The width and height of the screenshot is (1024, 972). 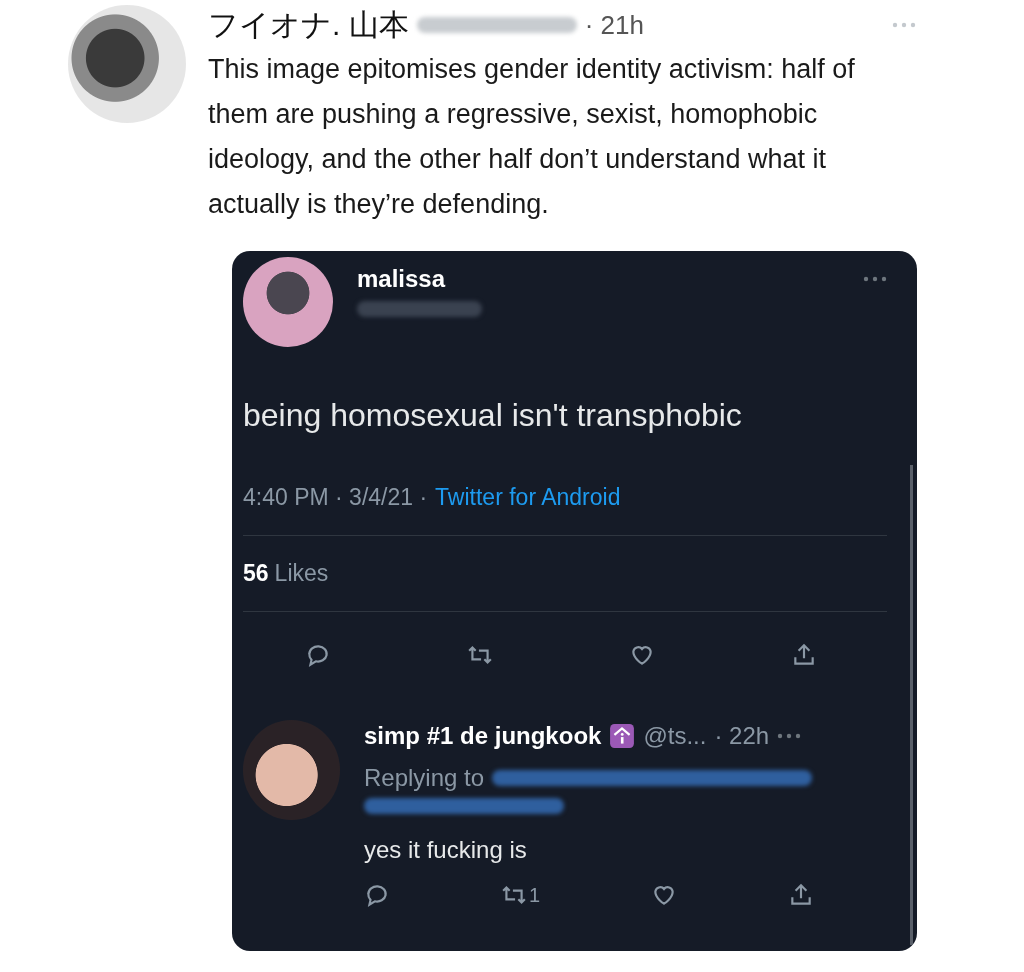 I want to click on author-name: malissa, so click(x=401, y=279).